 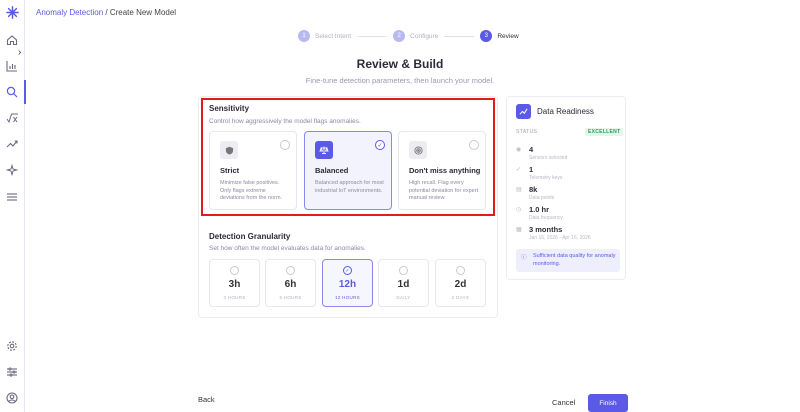 What do you see at coordinates (234, 297) in the screenshot?
I see `granularity-label: 3 HOURS` at bounding box center [234, 297].